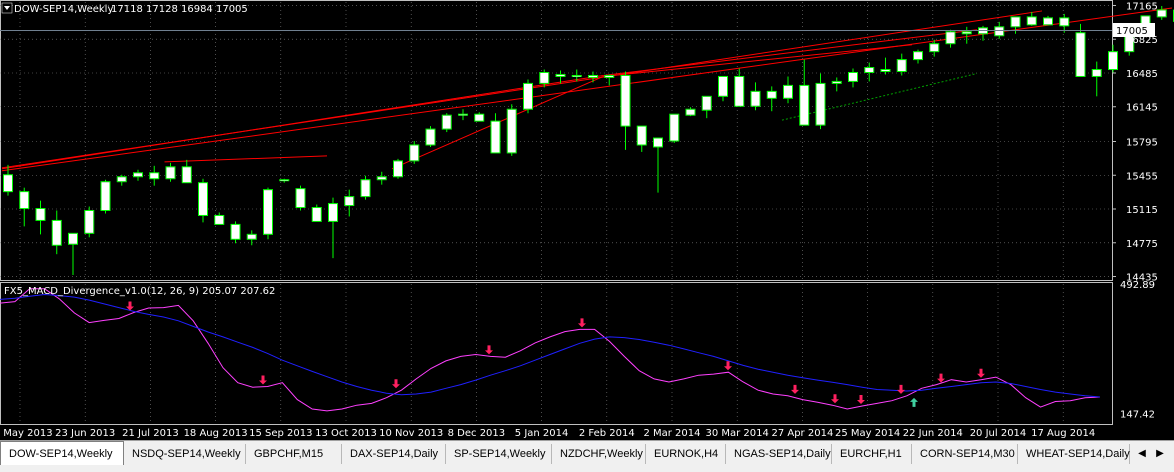 The height and width of the screenshot is (472, 1174). I want to click on date-label: 2 Mar 2014, so click(671, 433).